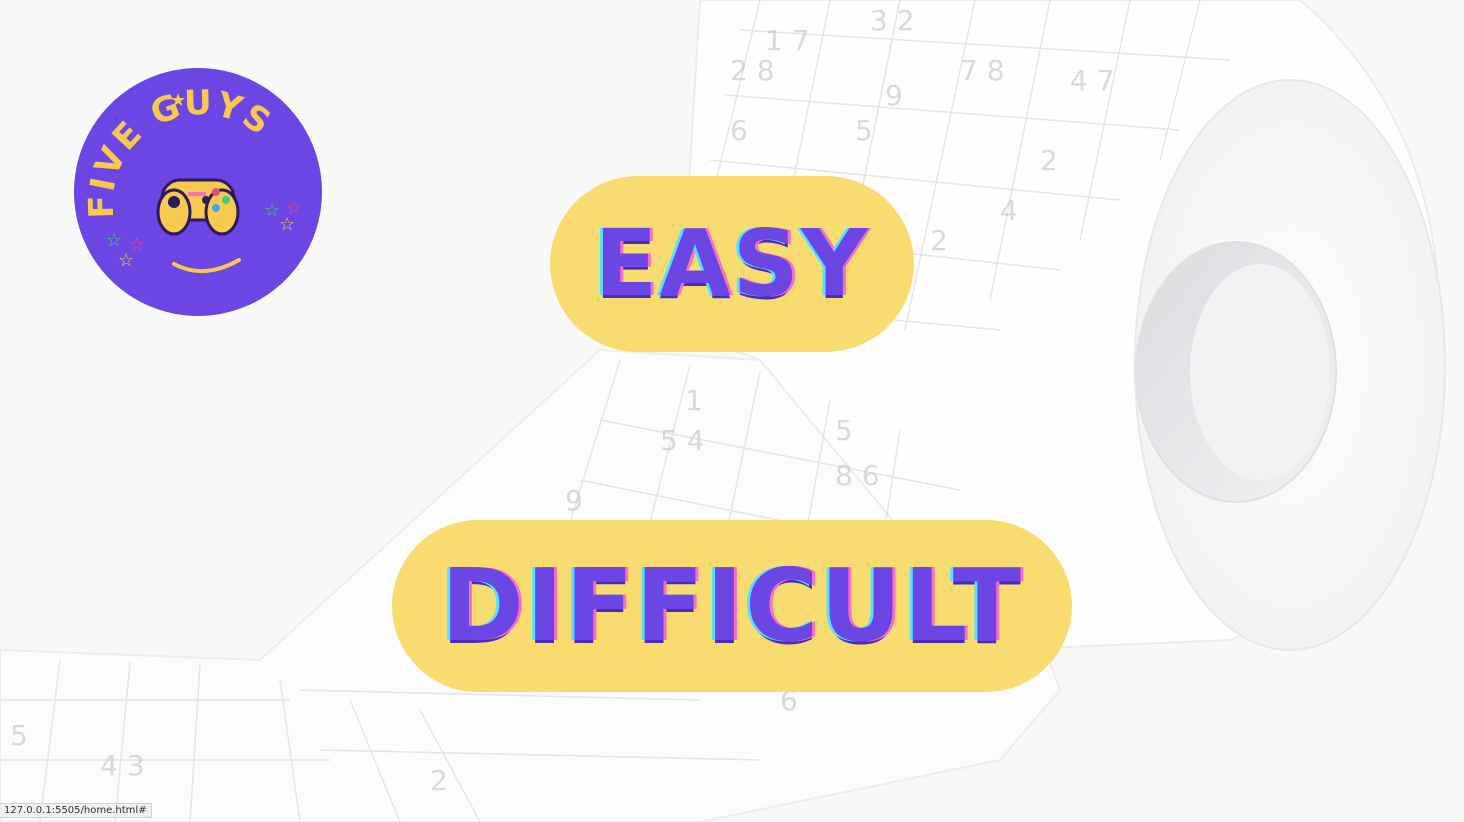 The image size is (1464, 822). I want to click on easy-label: EASY, so click(732, 263).